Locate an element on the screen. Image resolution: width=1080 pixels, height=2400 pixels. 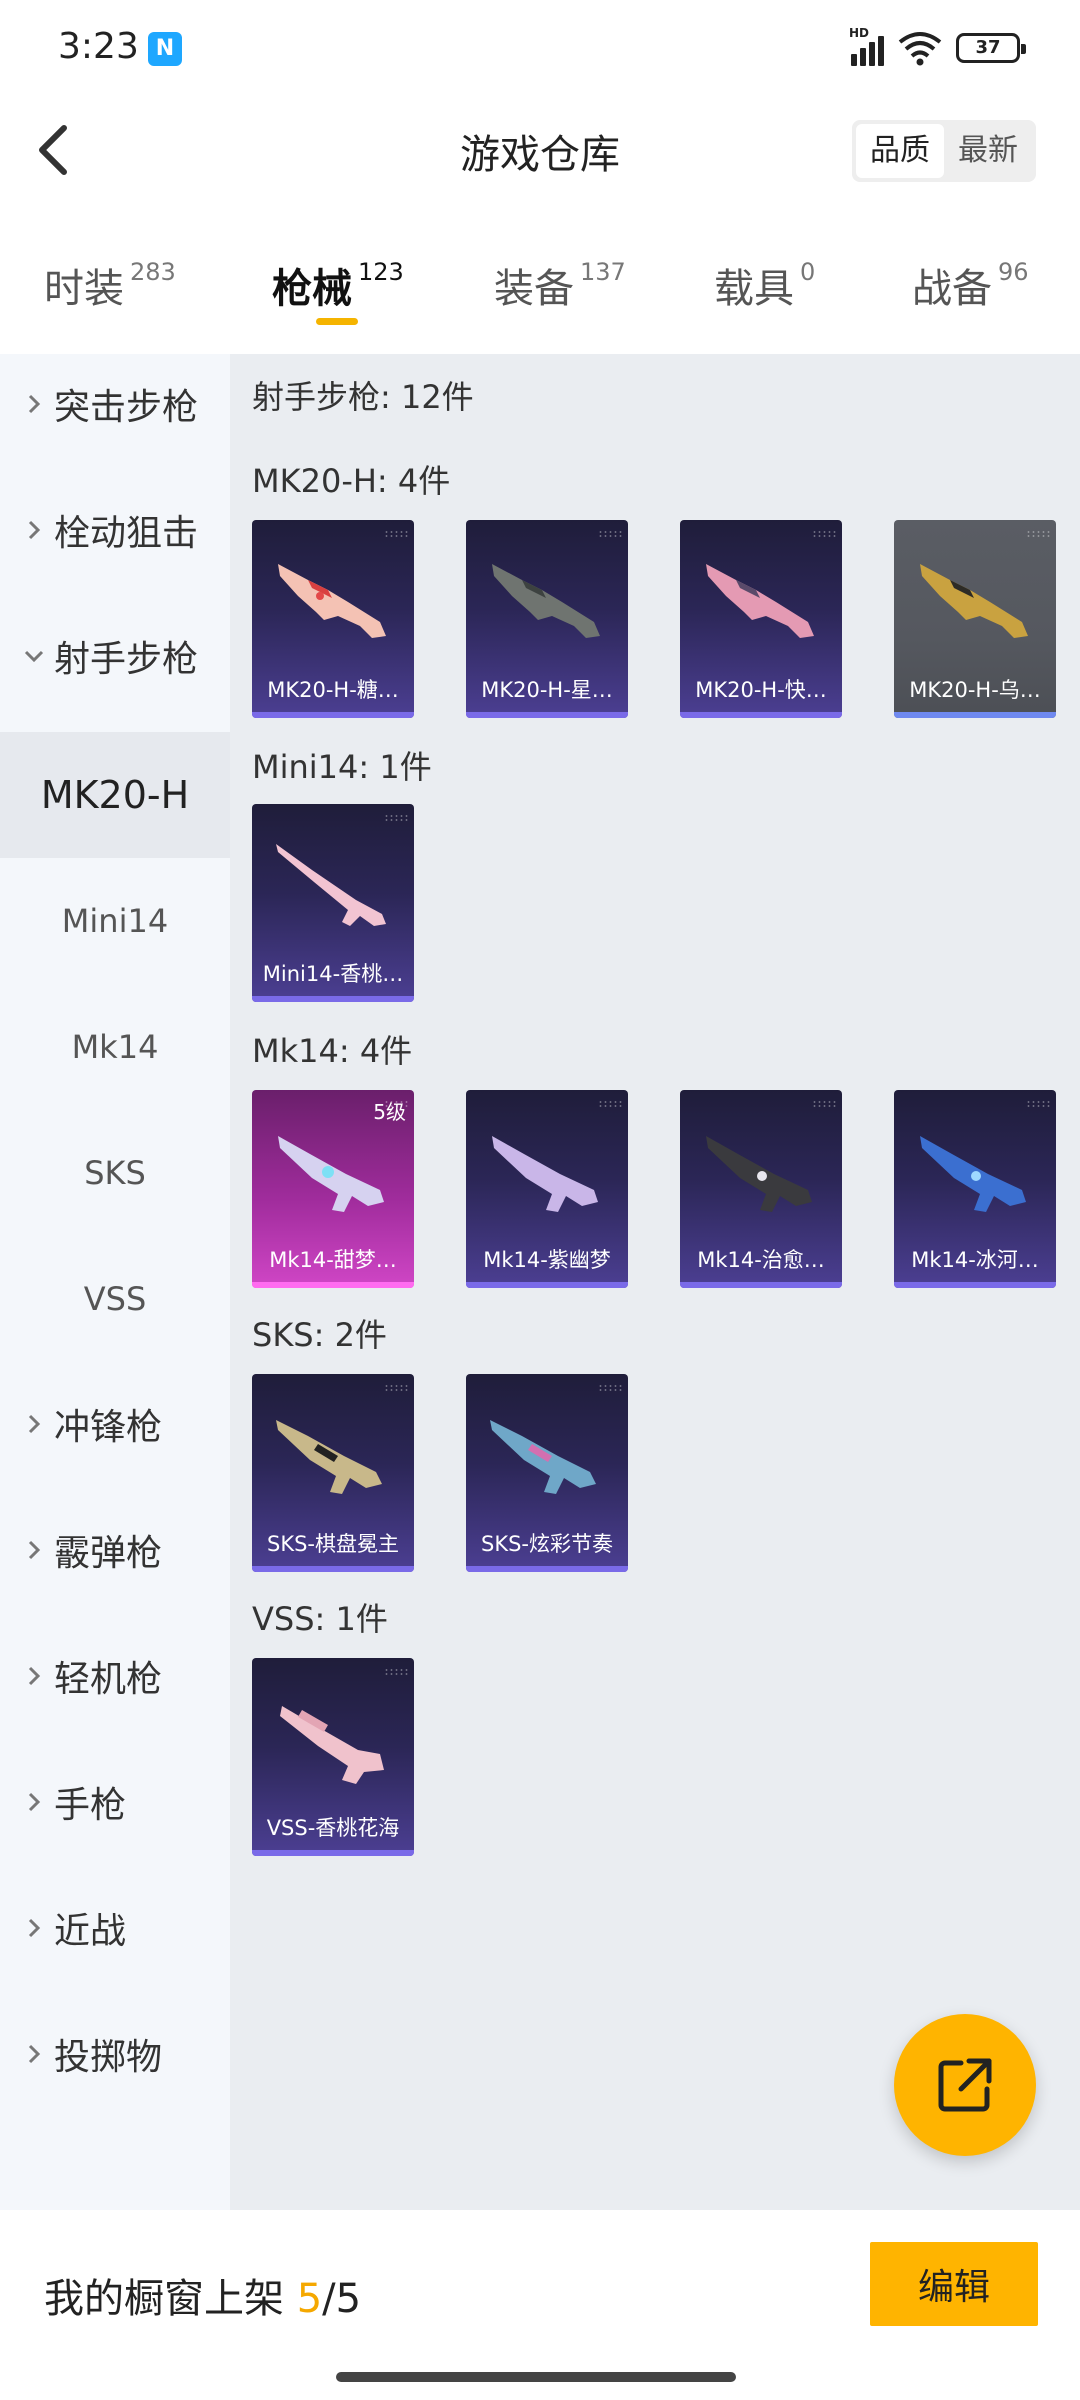
tab-vehicles: 载具 0 is located at coordinates (764, 285).